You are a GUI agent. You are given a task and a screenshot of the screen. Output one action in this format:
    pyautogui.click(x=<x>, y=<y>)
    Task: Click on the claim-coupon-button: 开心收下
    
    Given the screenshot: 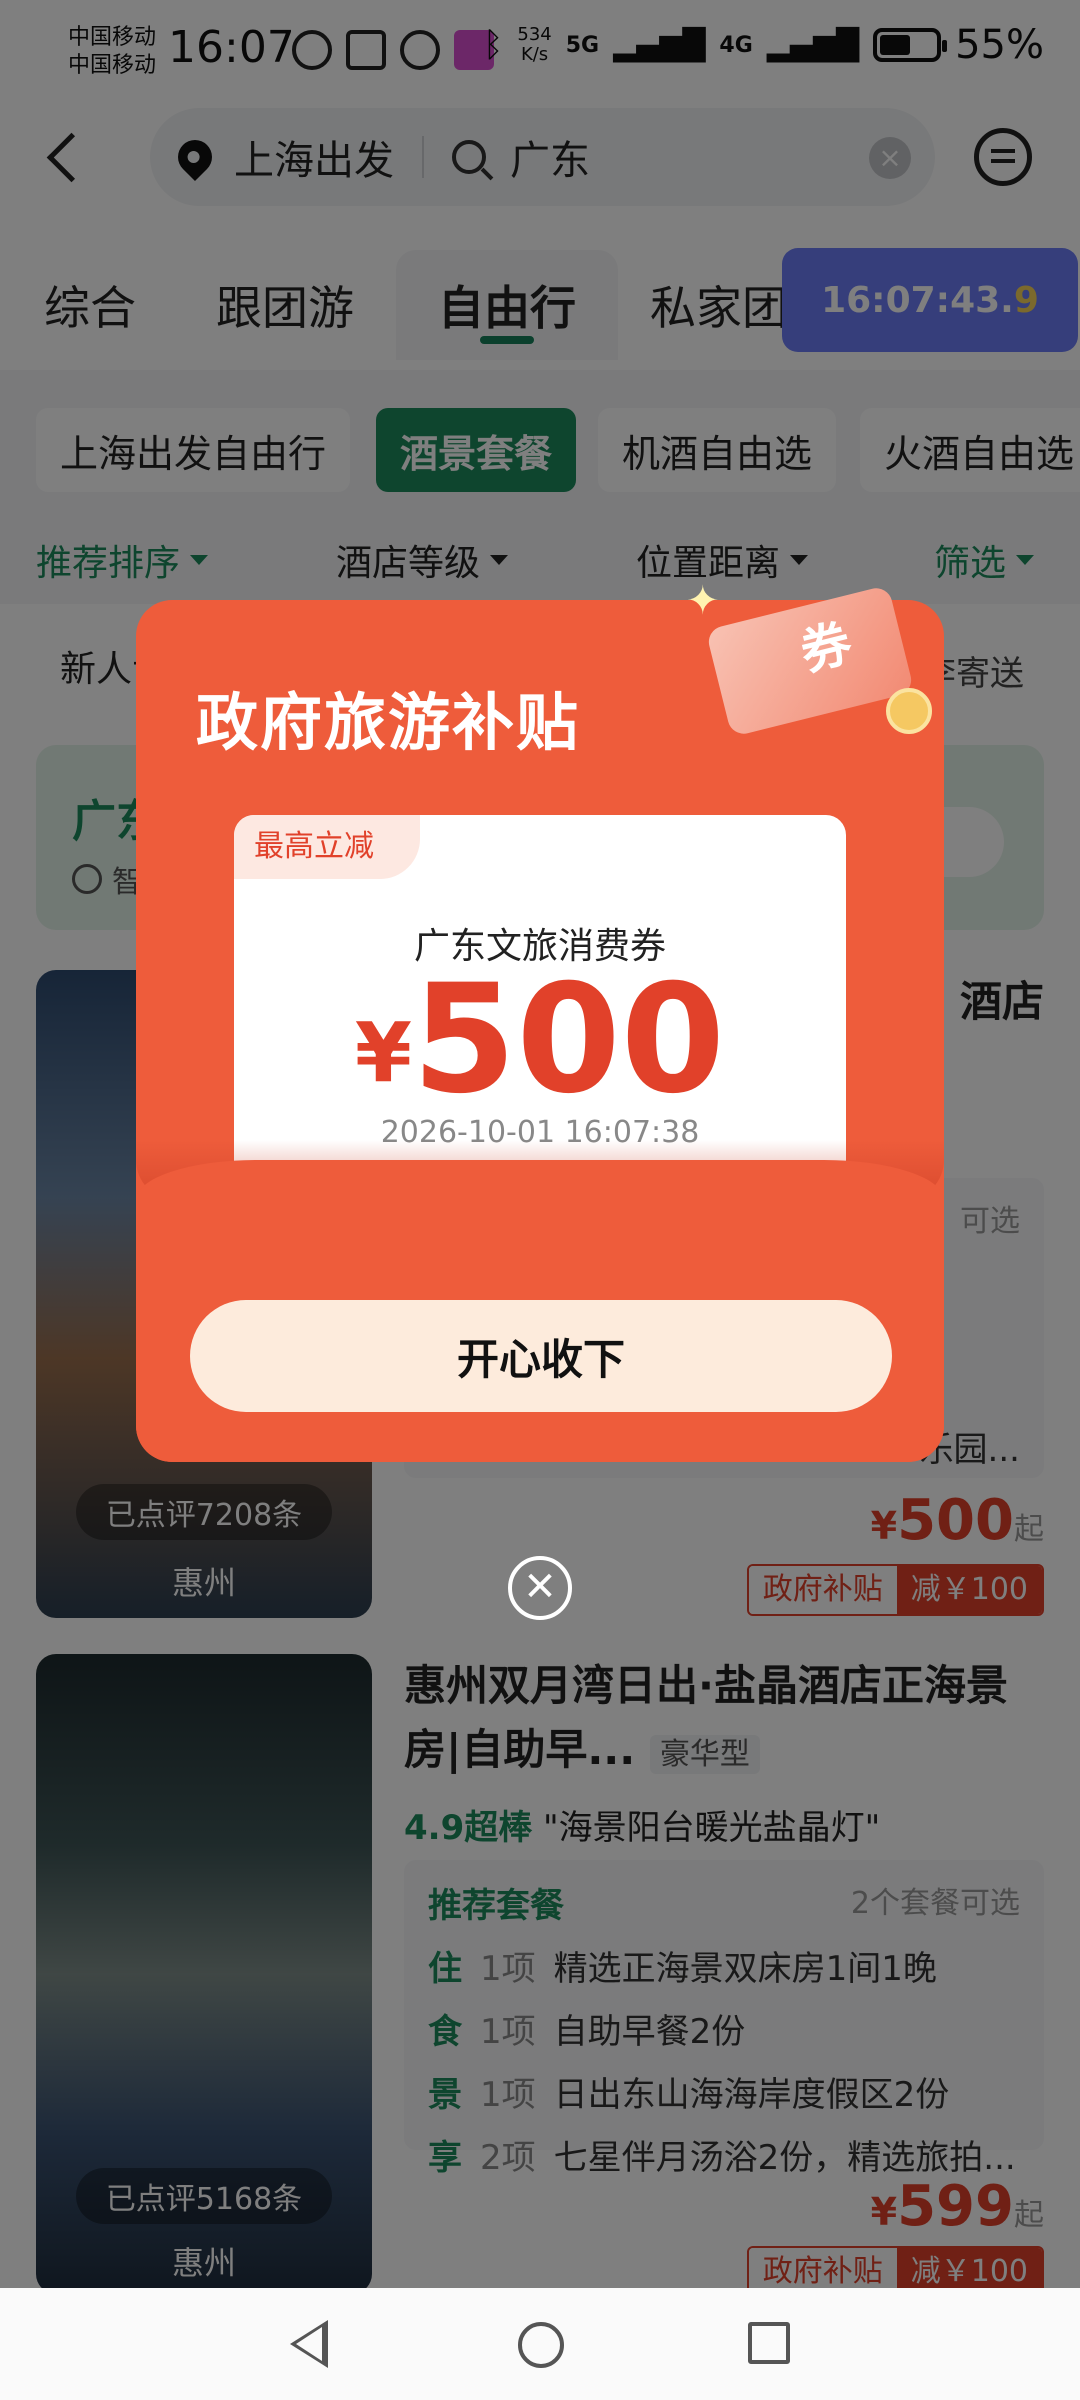 What is the action you would take?
    pyautogui.click(x=541, y=1356)
    